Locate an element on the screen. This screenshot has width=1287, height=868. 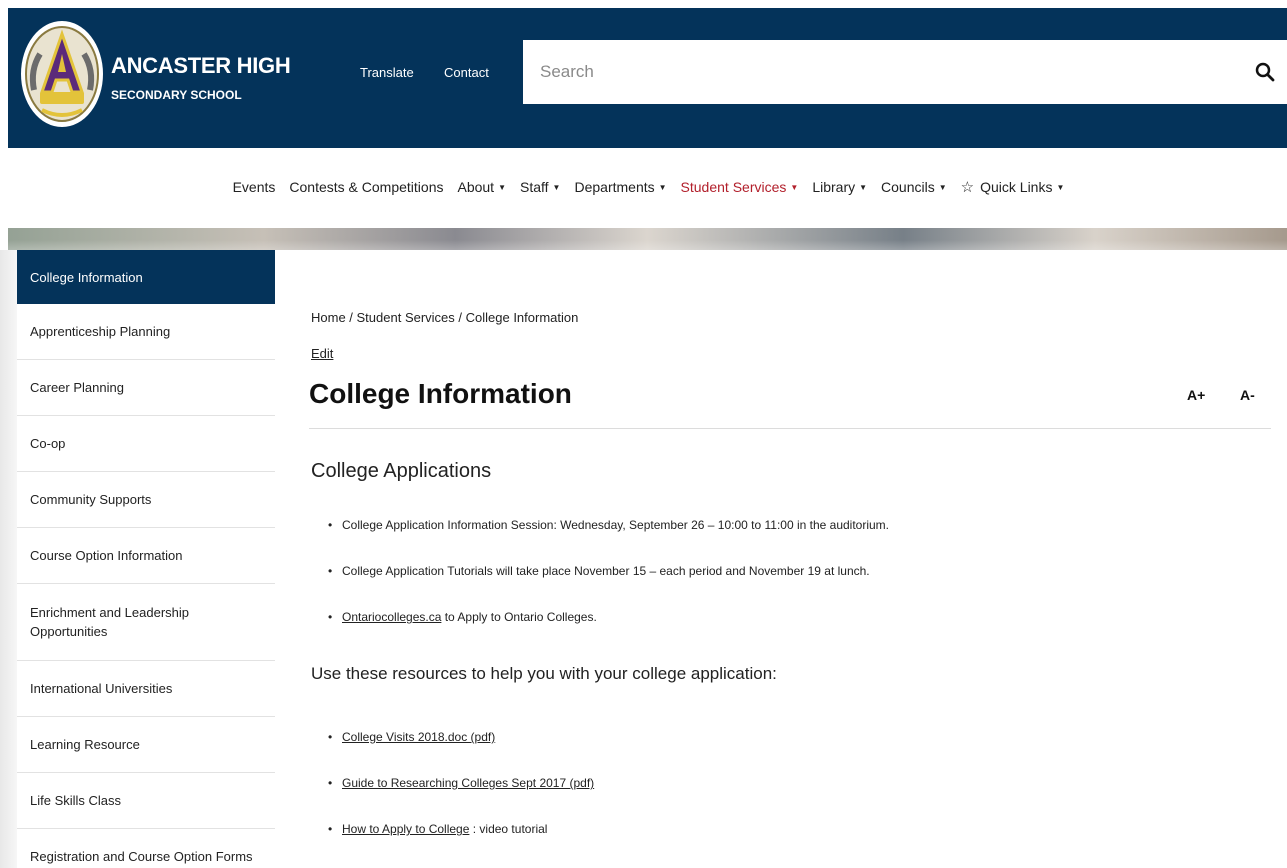
sidebar-item-course-option-information: Course Option Information is located at coordinates (146, 556).